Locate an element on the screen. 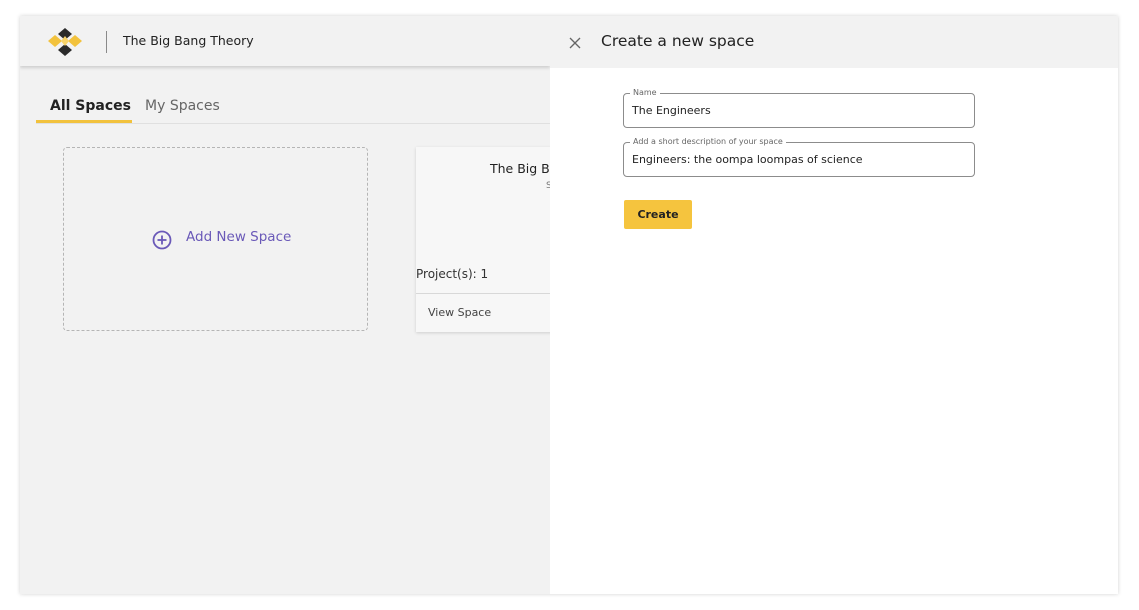 This screenshot has height=610, width=1139. name-field-label: Name is located at coordinates (645, 92).